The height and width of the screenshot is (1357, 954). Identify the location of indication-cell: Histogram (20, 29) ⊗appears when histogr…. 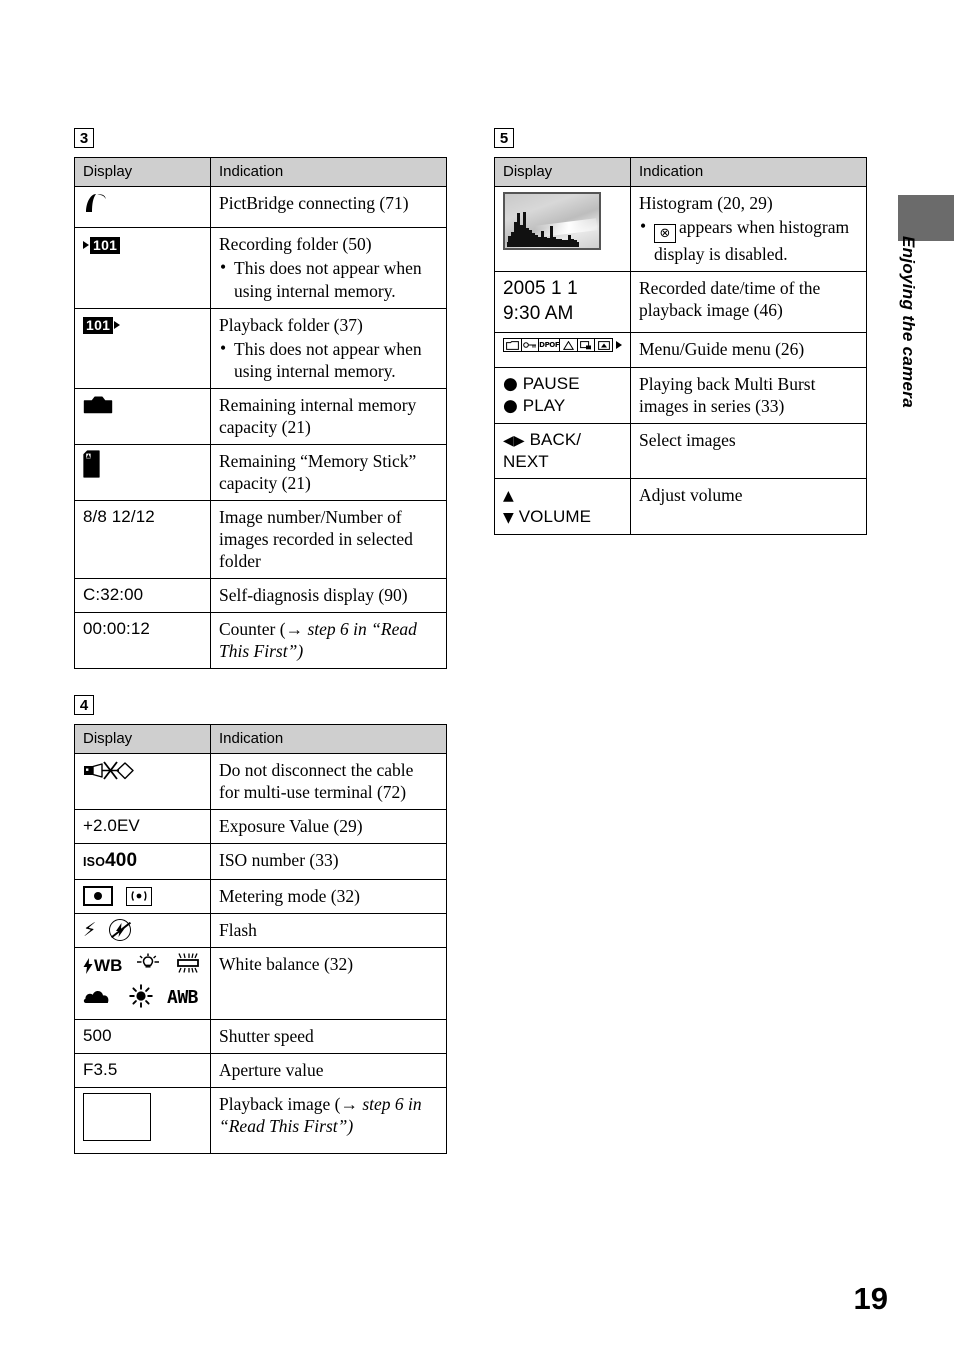
(748, 229).